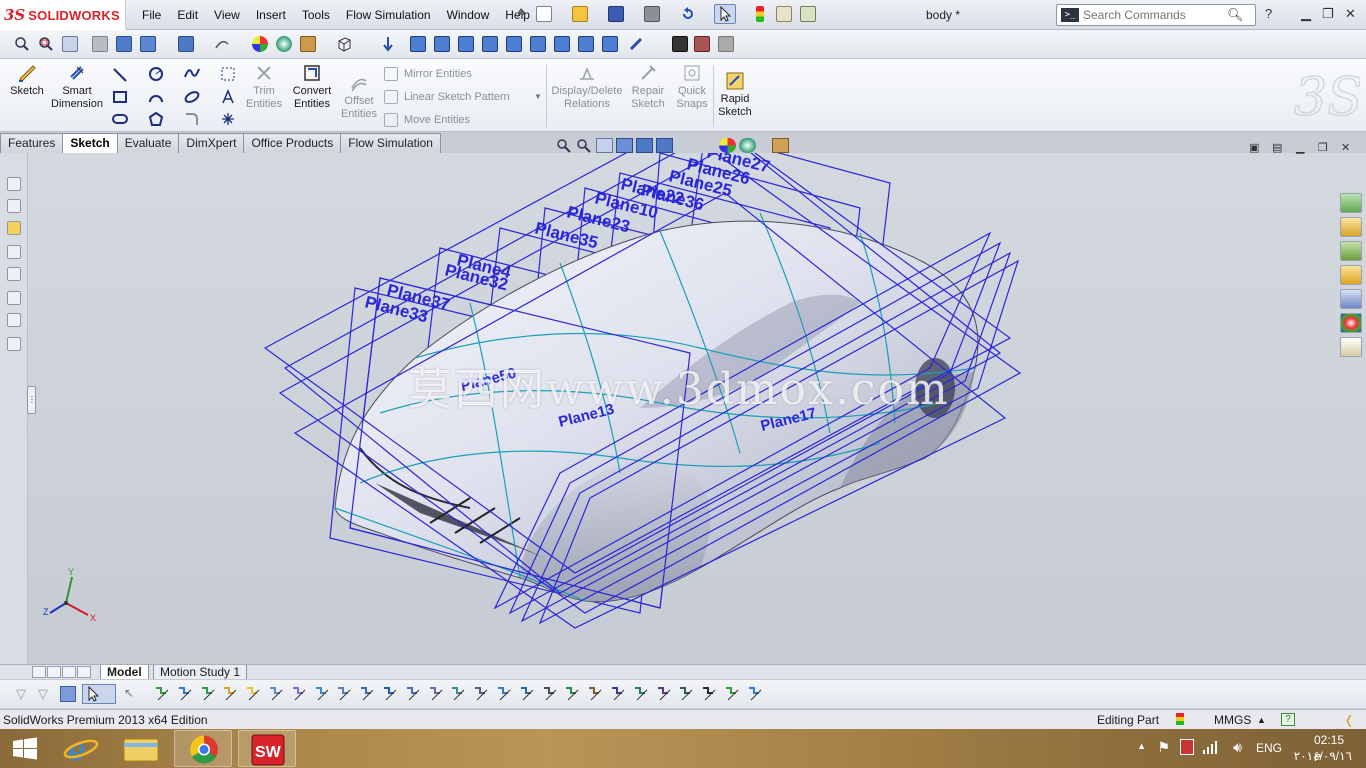 This screenshot has width=1366, height=768. What do you see at coordinates (1351, 251) in the screenshot?
I see `design-library-icon` at bounding box center [1351, 251].